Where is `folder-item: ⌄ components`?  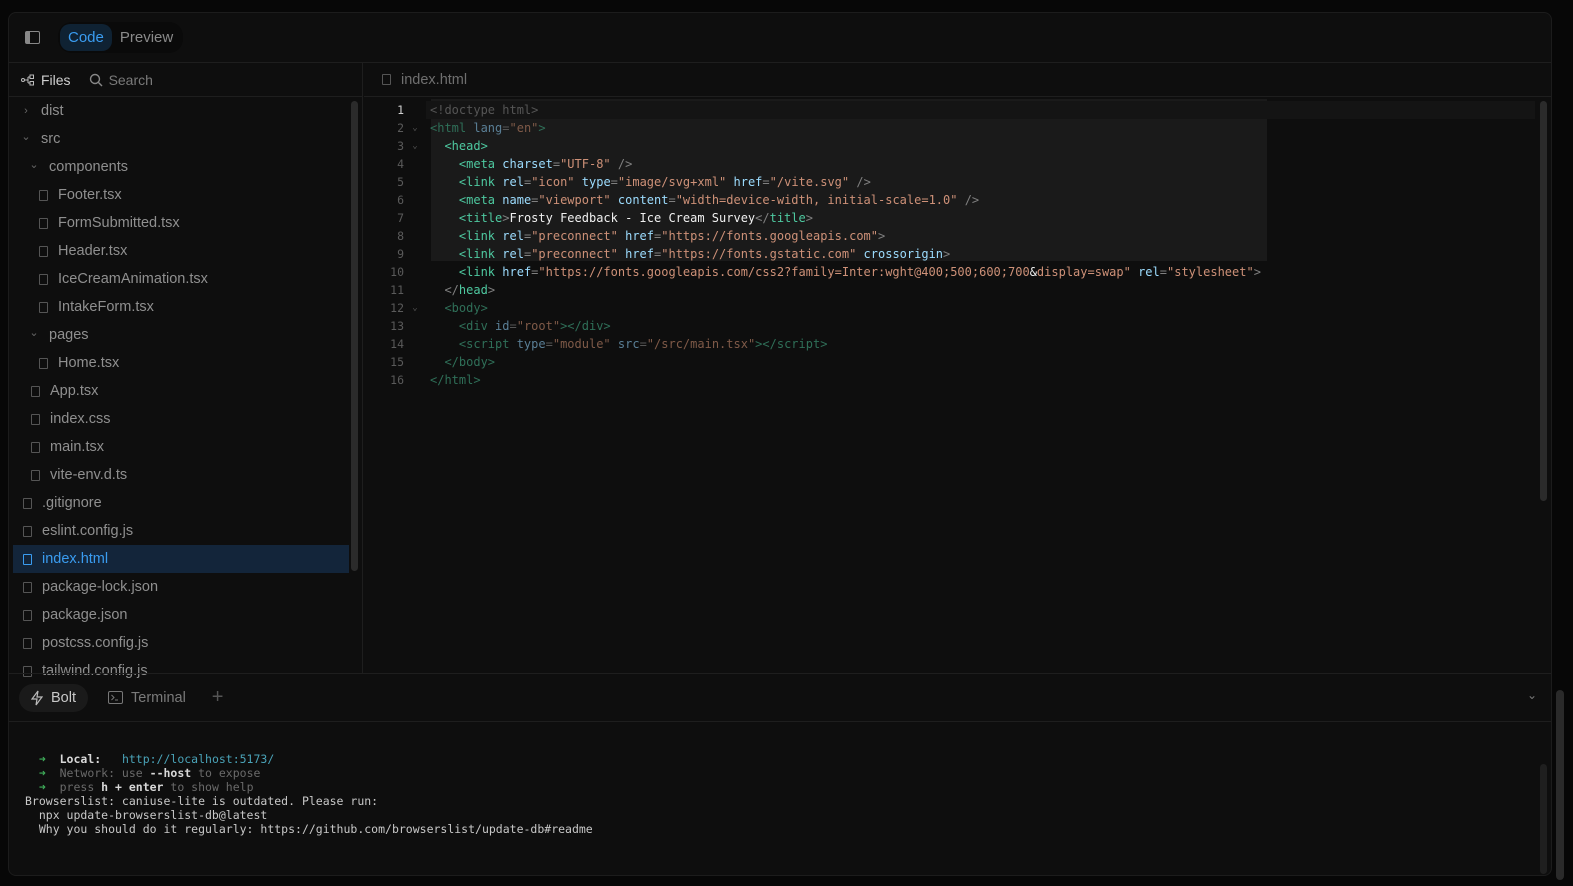
folder-item: ⌄ components is located at coordinates (181, 167).